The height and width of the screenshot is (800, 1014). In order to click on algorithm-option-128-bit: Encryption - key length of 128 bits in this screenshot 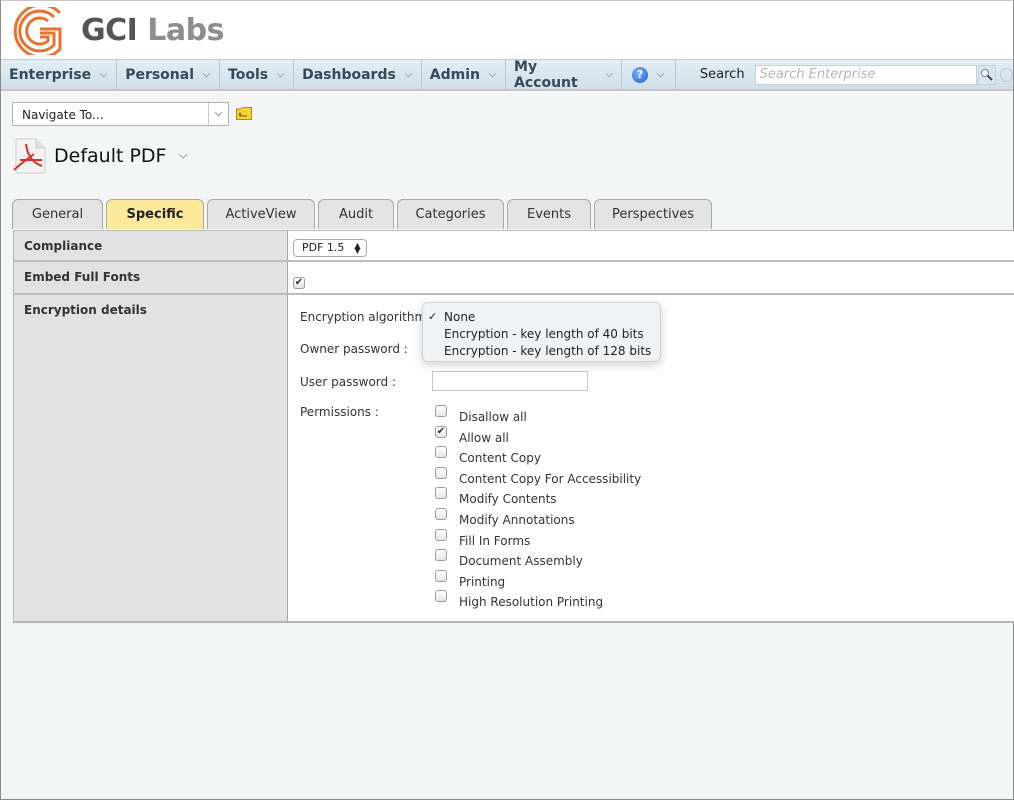, I will do `click(541, 350)`.